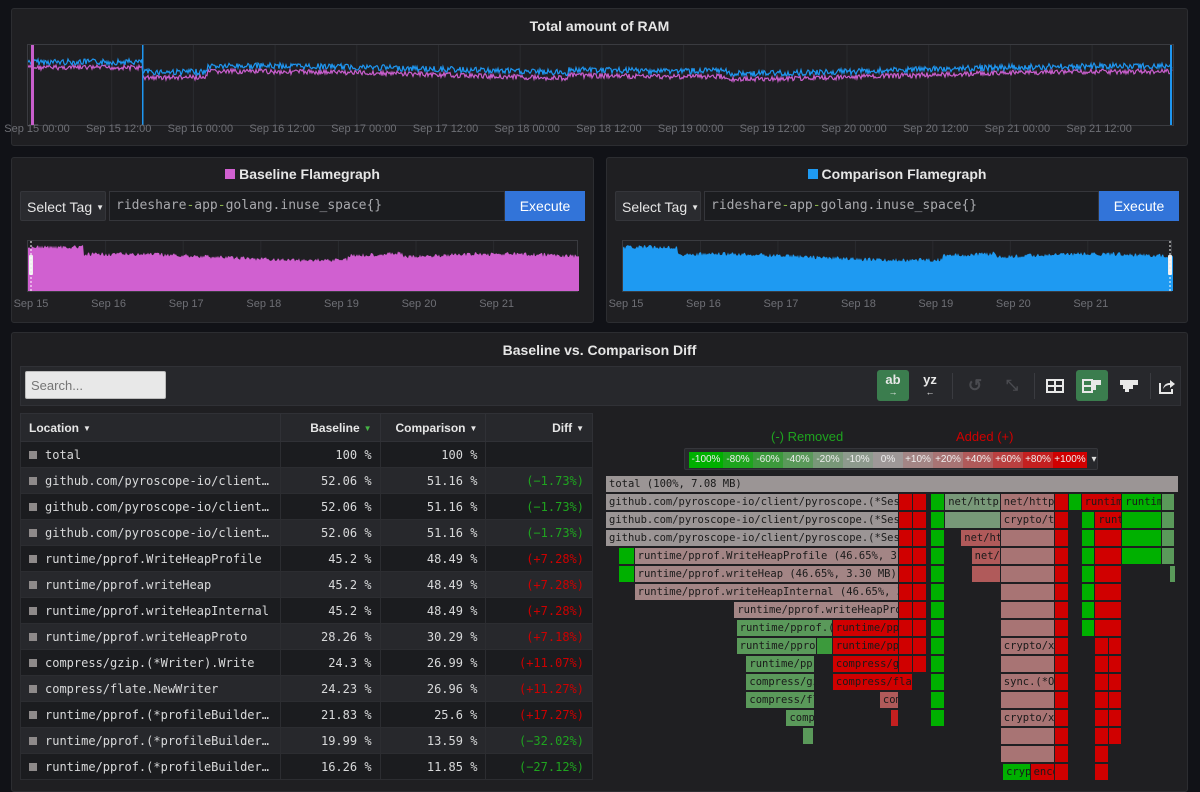 This screenshot has height=792, width=1200. Describe the element at coordinates (150, 427) in the screenshot. I see `column-location: Location ▼` at that location.